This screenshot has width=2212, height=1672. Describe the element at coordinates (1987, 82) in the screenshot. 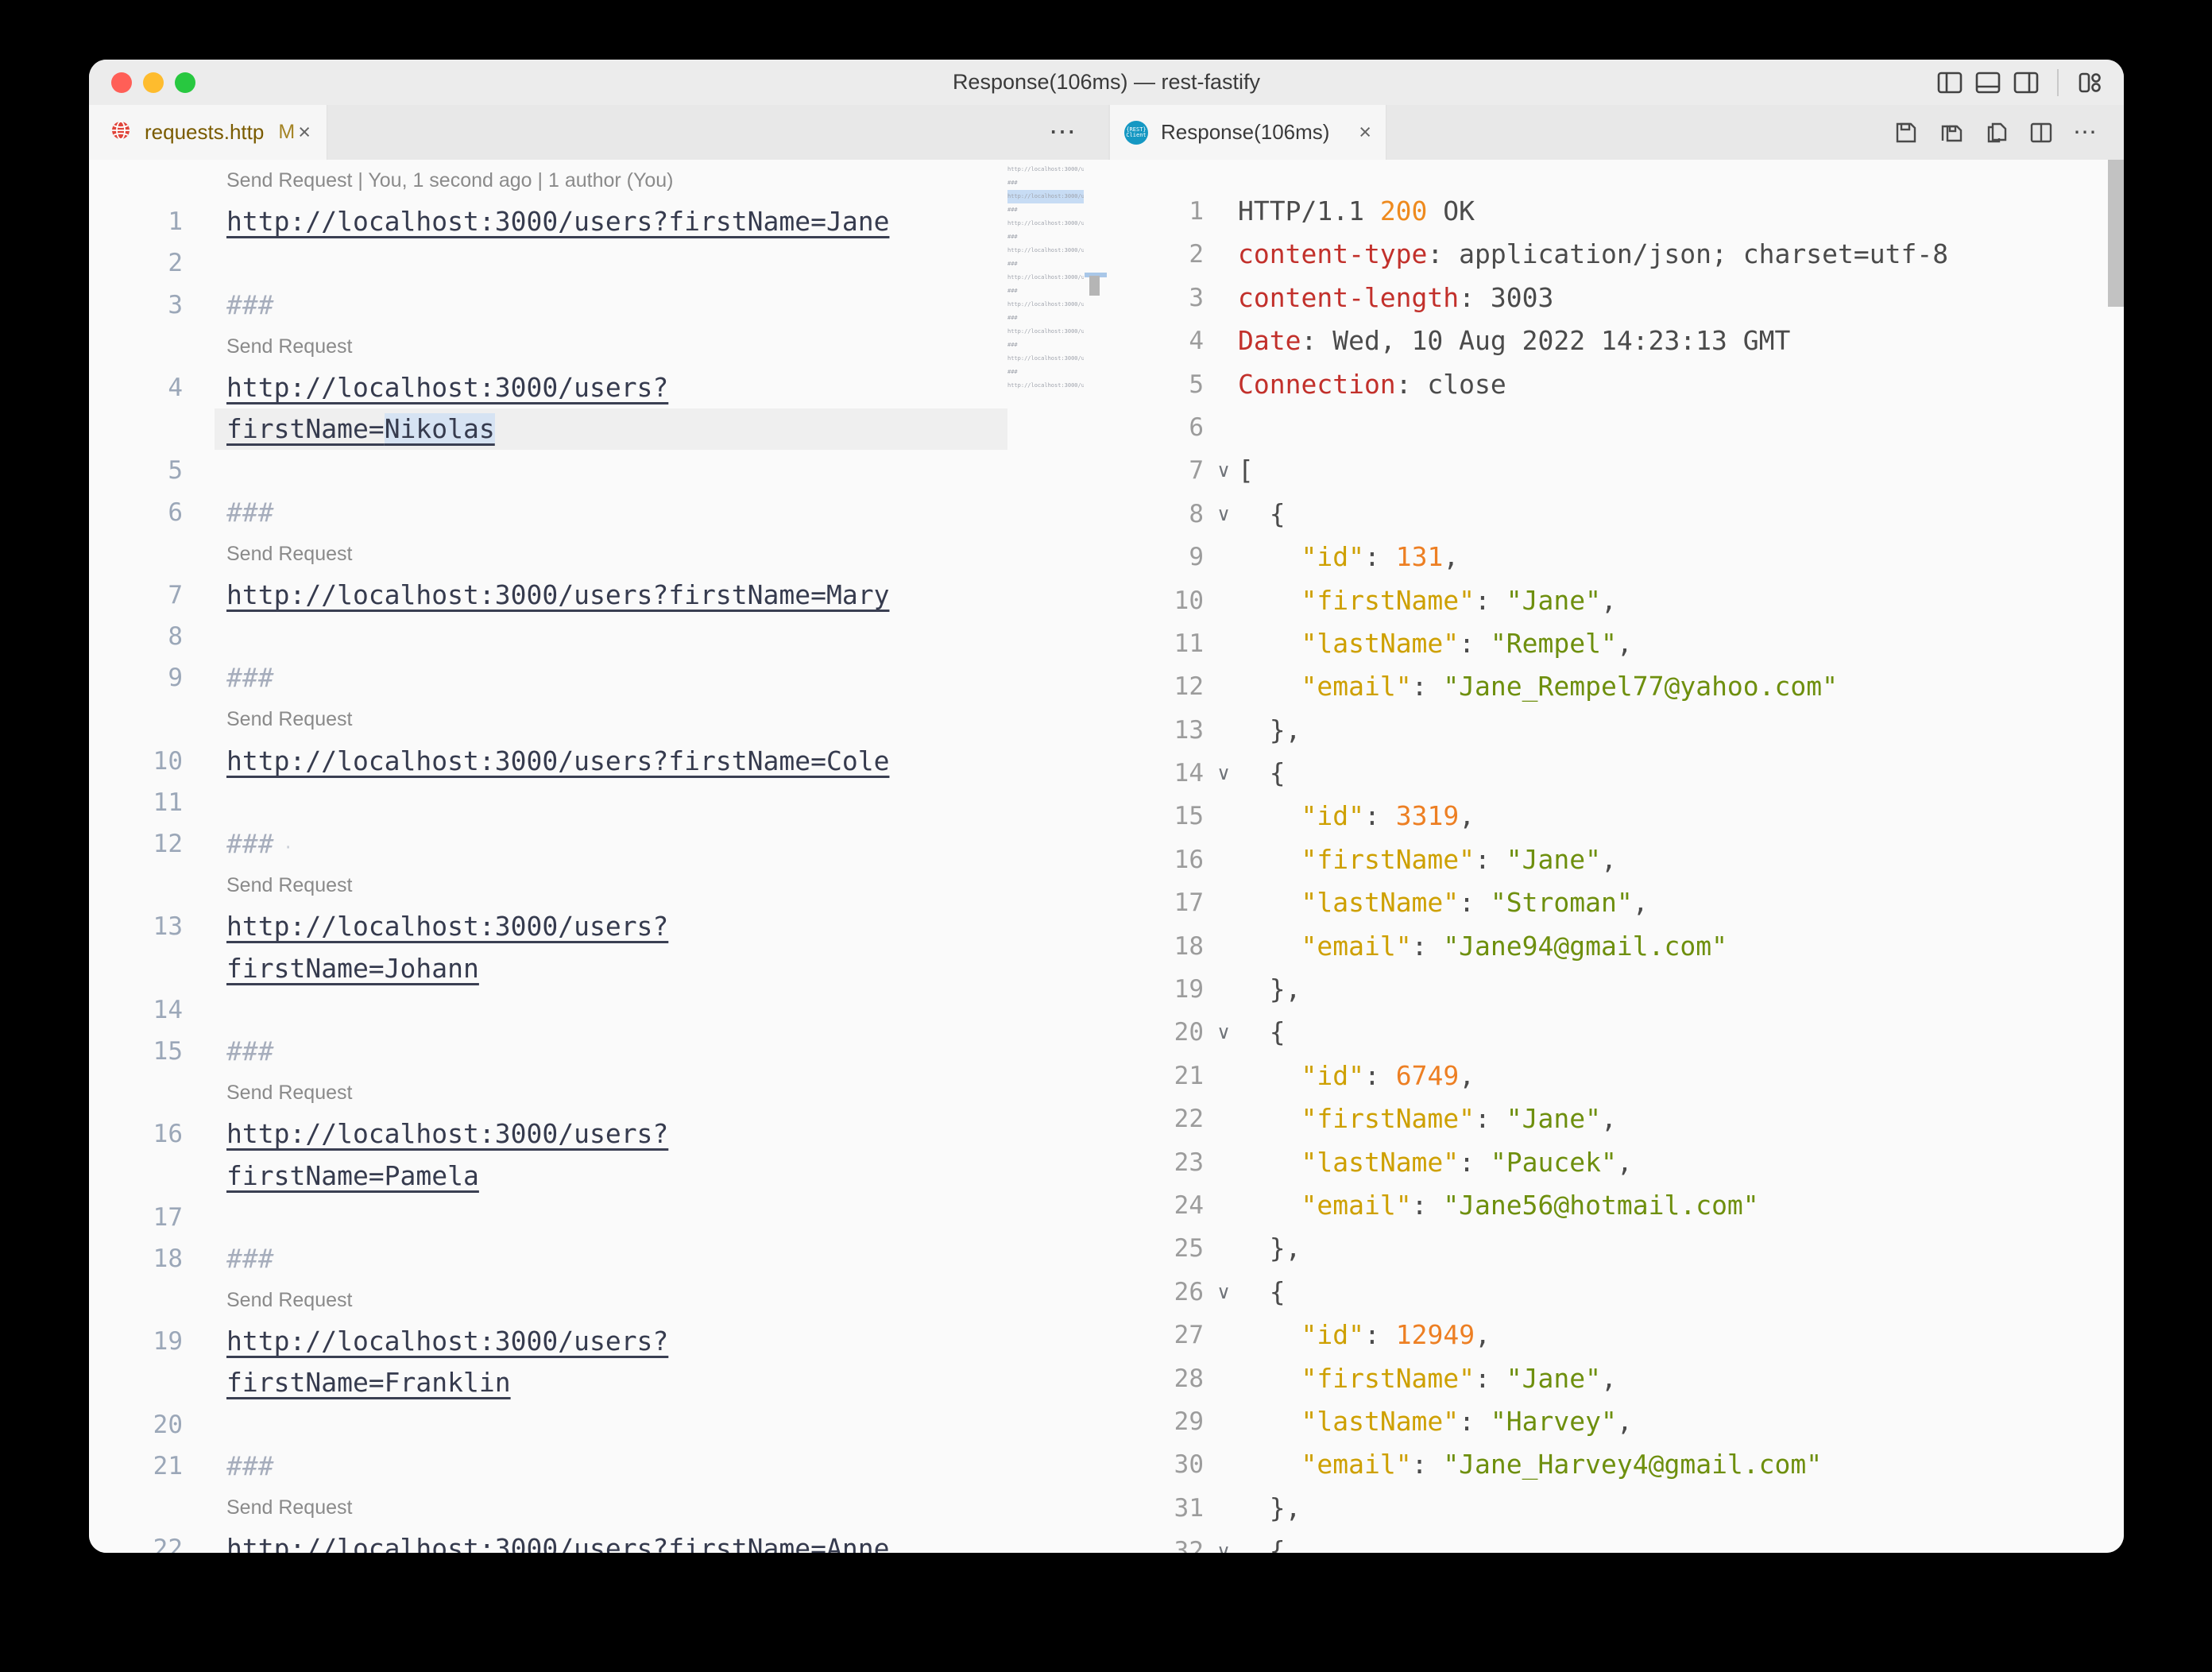

I see `toggle-panel-icon` at that location.